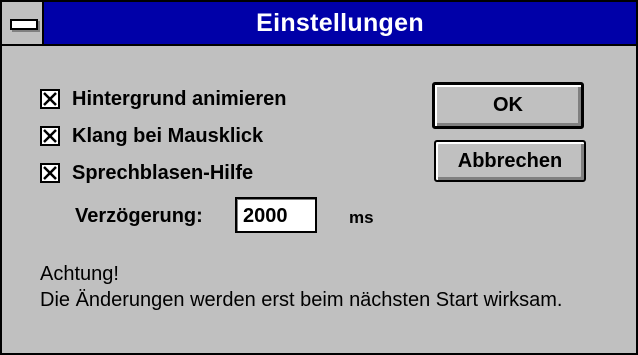 The width and height of the screenshot is (638, 355). I want to click on animate-background-checkbox, so click(50, 99).